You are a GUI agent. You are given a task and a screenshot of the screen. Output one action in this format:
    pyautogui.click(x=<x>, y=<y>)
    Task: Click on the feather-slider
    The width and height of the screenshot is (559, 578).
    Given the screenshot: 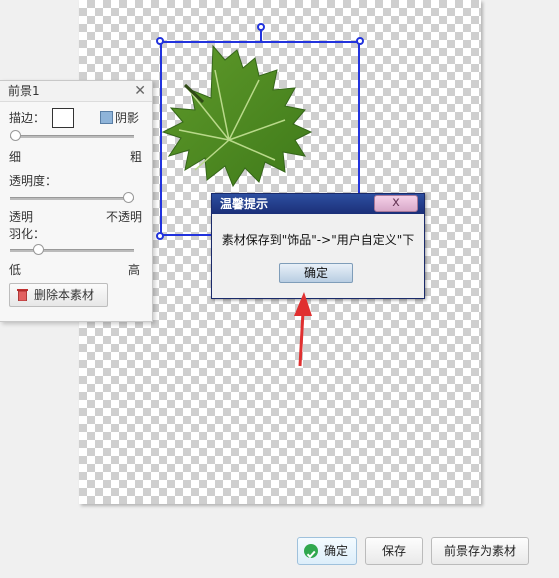 What is the action you would take?
    pyautogui.click(x=72, y=249)
    